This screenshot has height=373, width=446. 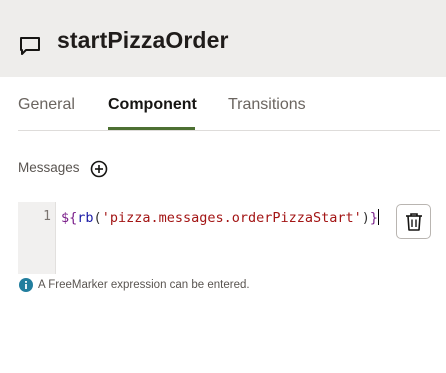 I want to click on token-paren-open: (, so click(x=97, y=218).